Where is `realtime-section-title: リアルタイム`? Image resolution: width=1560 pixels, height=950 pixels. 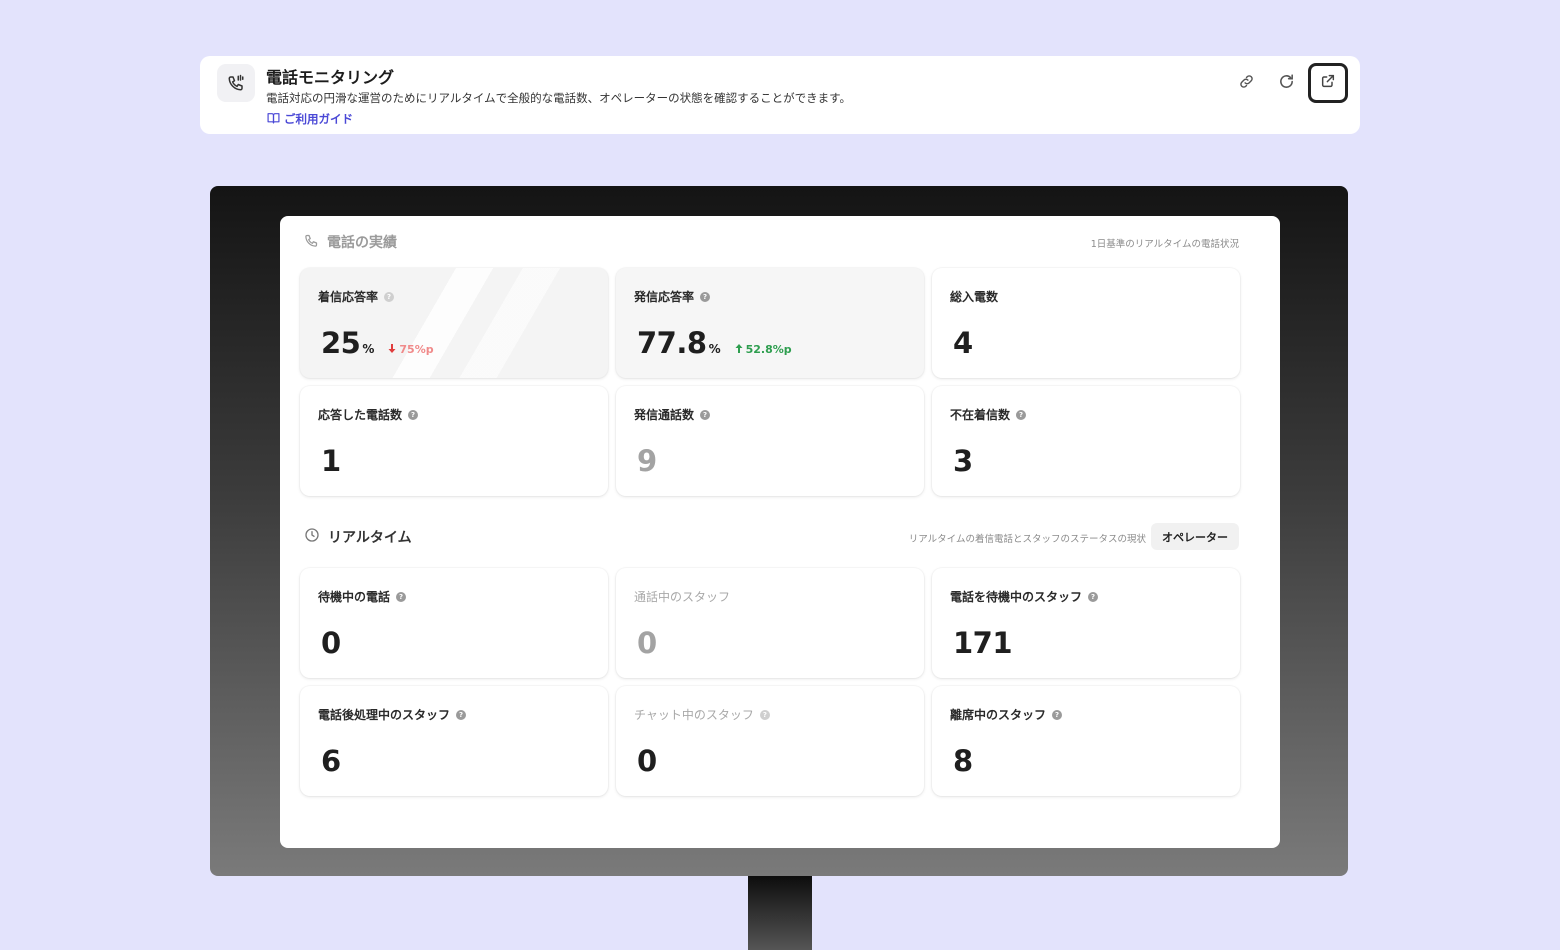 realtime-section-title: リアルタイム is located at coordinates (358, 537).